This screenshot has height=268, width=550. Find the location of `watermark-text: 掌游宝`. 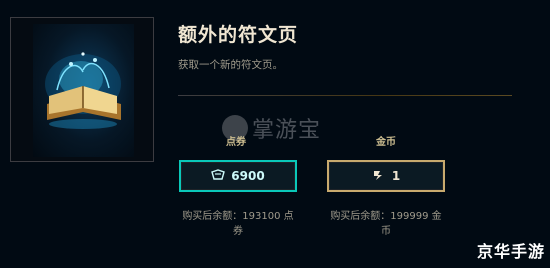

watermark-text: 掌游宝 is located at coordinates (287, 130).